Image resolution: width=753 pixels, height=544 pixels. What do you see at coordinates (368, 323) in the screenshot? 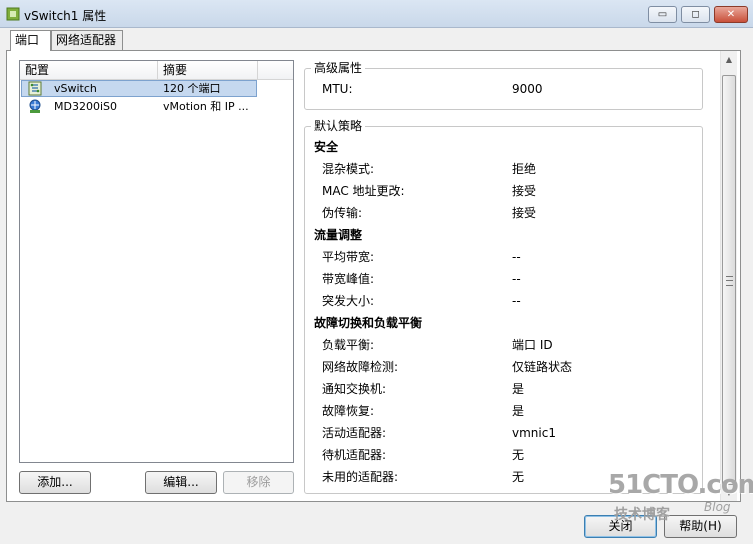
I see `failover-heading: 故障切换和负载平衡` at bounding box center [368, 323].